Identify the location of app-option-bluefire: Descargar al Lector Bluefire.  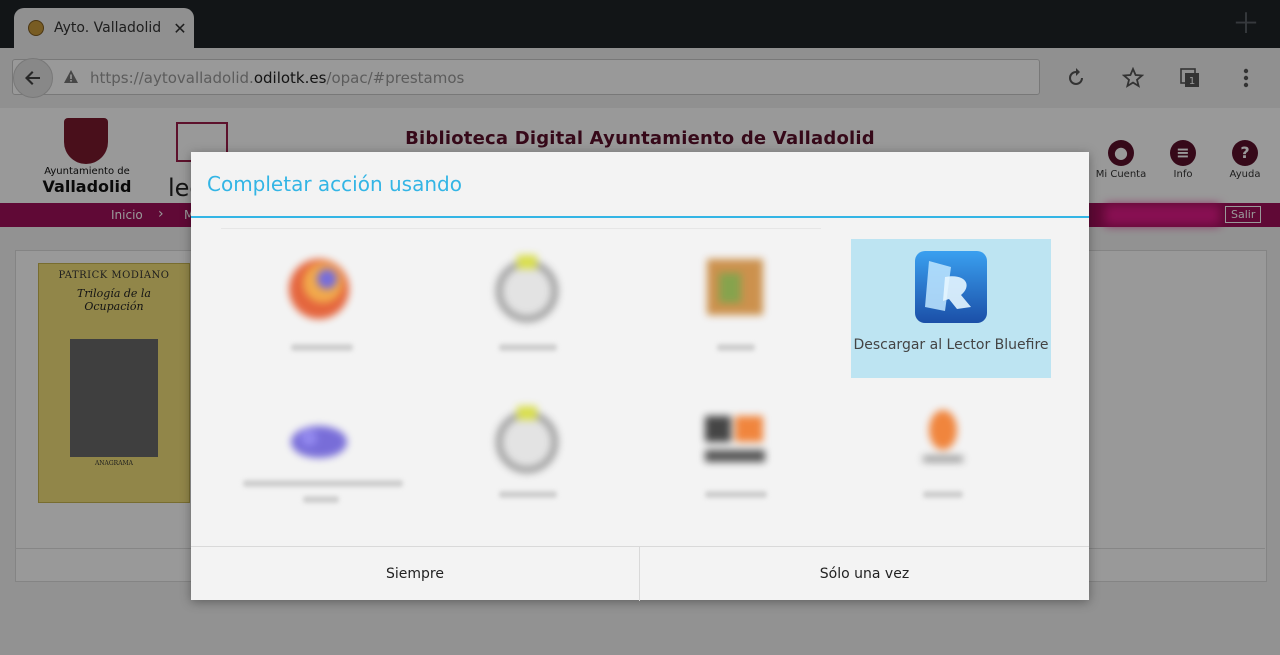
(951, 308).